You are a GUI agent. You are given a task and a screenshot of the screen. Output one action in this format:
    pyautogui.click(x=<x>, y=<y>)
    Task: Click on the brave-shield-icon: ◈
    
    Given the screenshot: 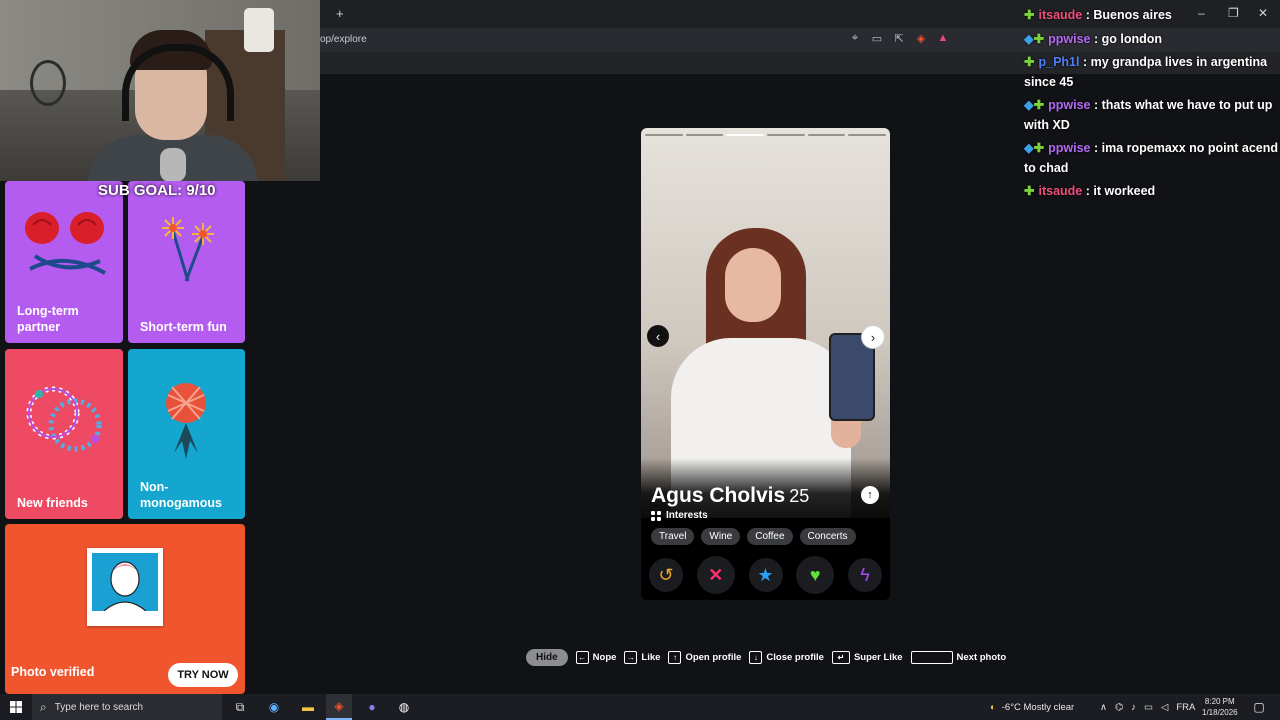 What is the action you would take?
    pyautogui.click(x=921, y=38)
    